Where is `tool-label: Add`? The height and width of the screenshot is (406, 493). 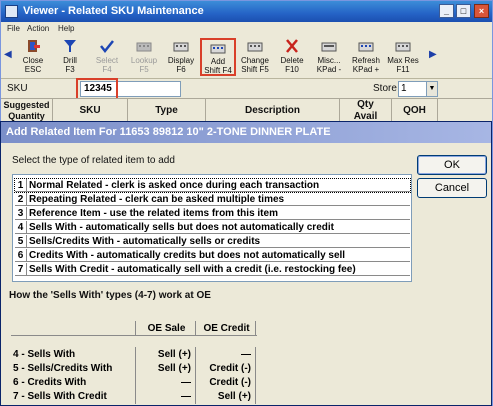
tool-label: Add is located at coordinates (218, 61).